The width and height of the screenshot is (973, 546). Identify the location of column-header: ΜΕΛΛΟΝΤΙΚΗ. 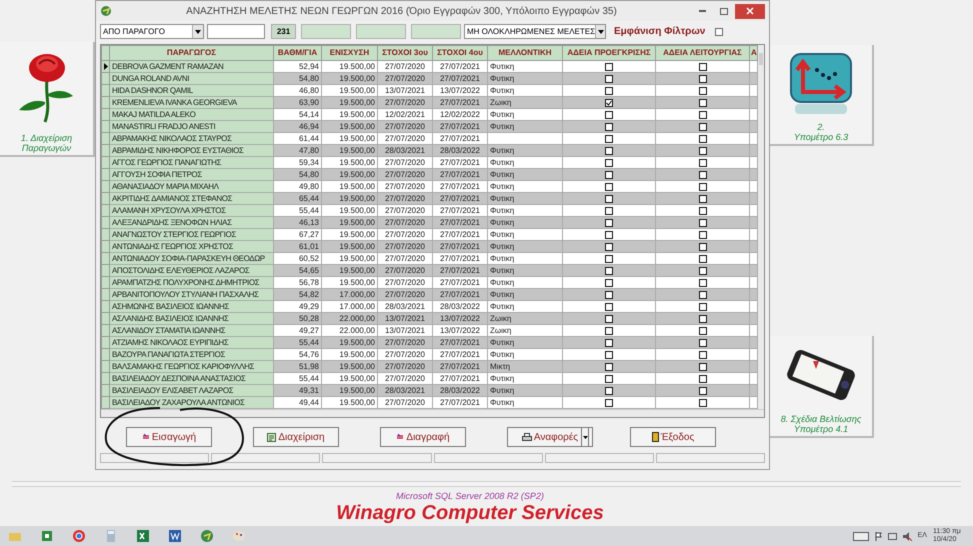
(525, 53).